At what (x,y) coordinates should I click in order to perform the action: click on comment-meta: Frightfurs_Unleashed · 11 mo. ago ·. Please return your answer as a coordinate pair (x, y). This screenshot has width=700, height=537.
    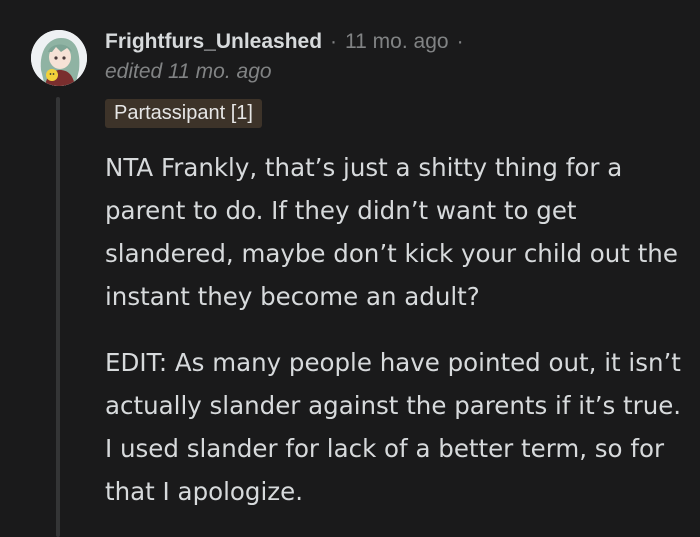
    Looking at the image, I should click on (288, 42).